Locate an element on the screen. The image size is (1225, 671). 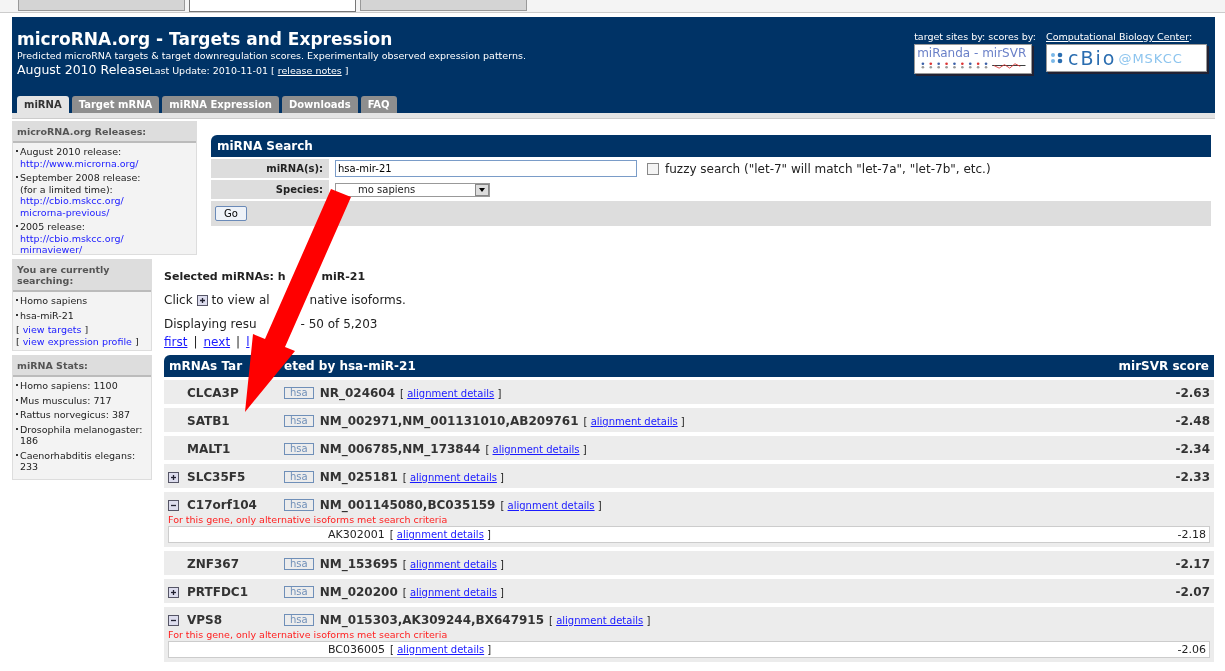
score-text: -2.18 is located at coordinates (1191, 534).